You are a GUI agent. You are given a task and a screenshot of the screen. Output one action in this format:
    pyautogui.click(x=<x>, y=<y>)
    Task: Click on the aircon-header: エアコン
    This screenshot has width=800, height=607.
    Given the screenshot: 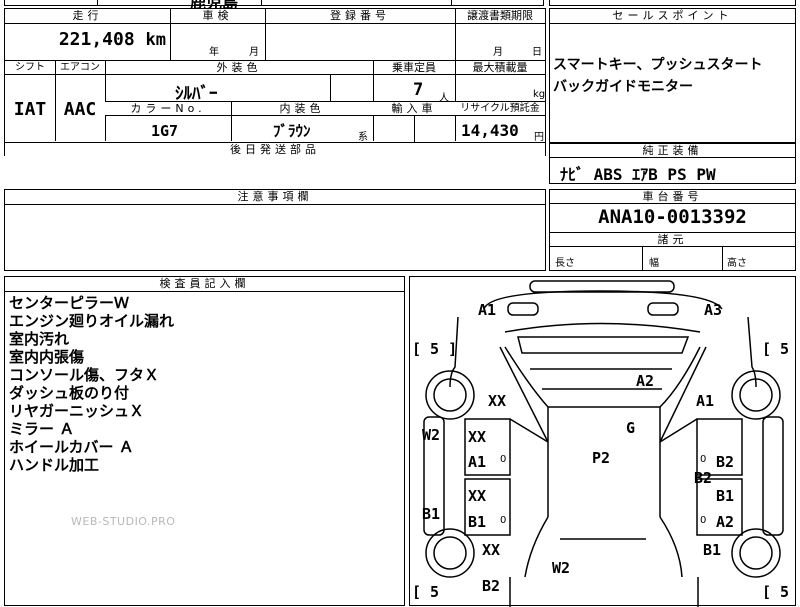 What is the action you would take?
    pyautogui.click(x=80, y=68)
    